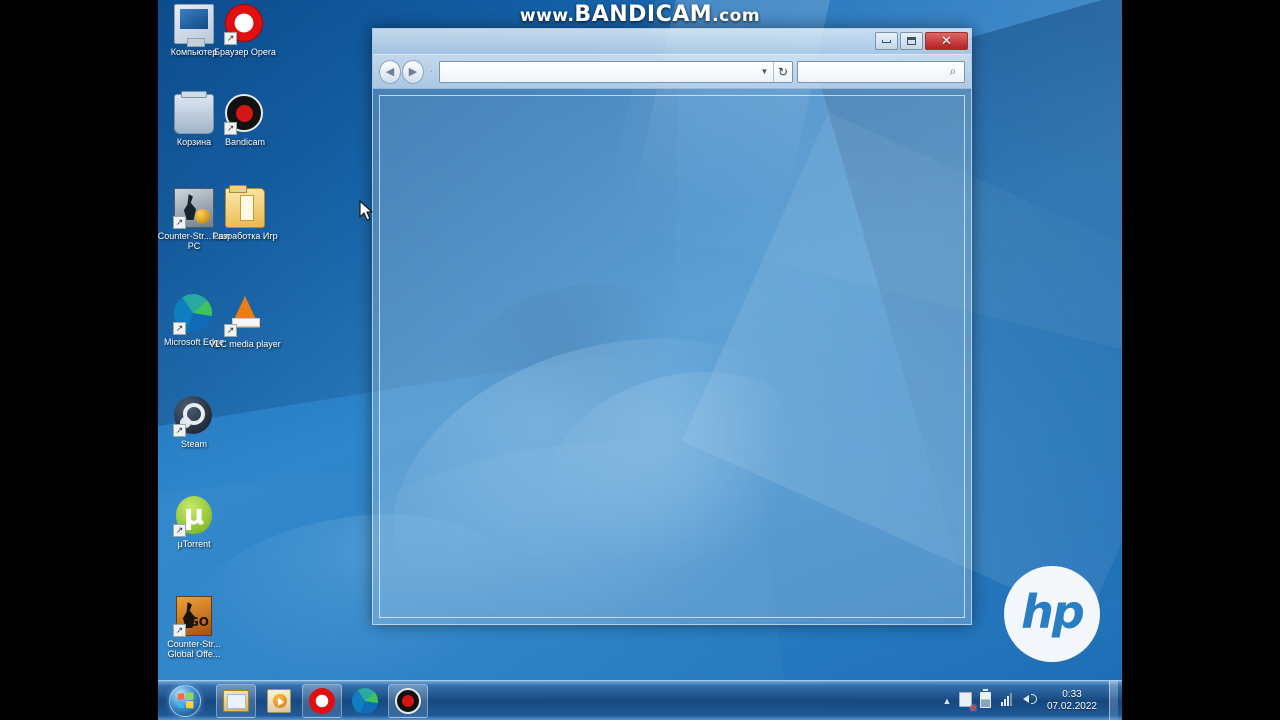  I want to click on taskbar-items, so click(322, 700).